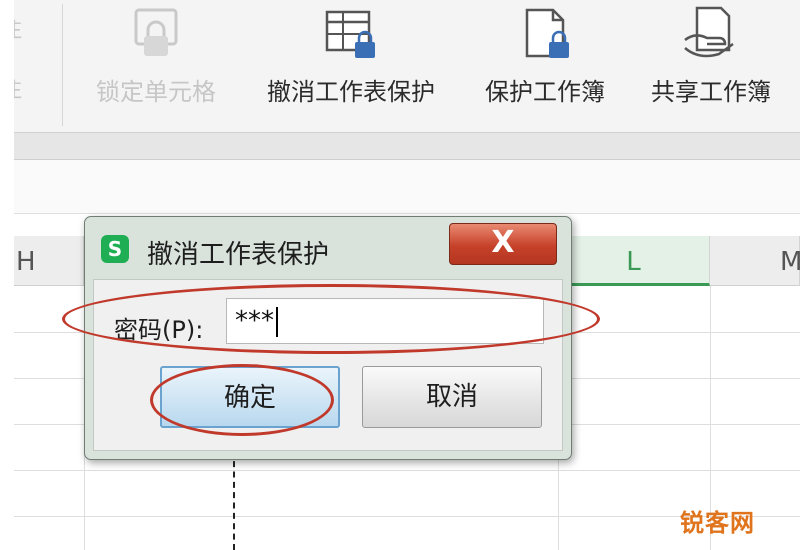 The width and height of the screenshot is (800, 550). What do you see at coordinates (452, 397) in the screenshot?
I see `cancel-button: 取消` at bounding box center [452, 397].